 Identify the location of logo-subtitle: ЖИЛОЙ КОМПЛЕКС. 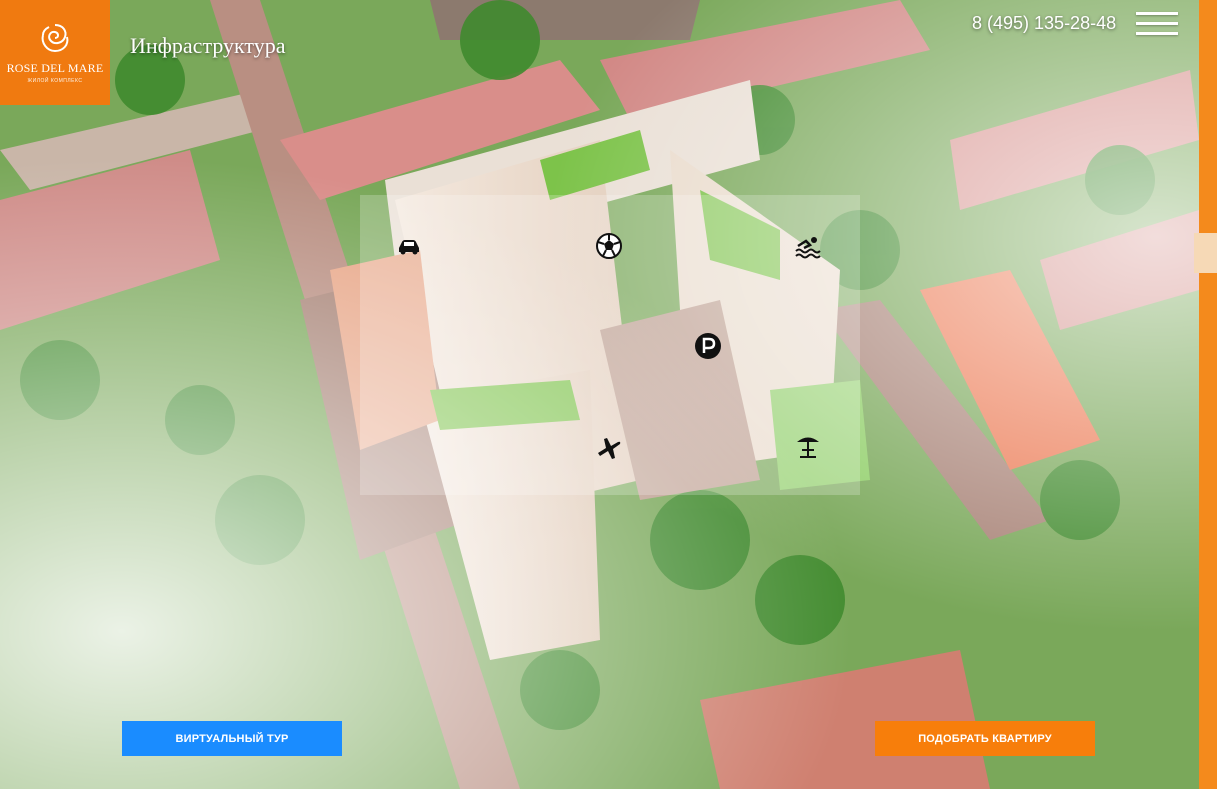
(55, 81).